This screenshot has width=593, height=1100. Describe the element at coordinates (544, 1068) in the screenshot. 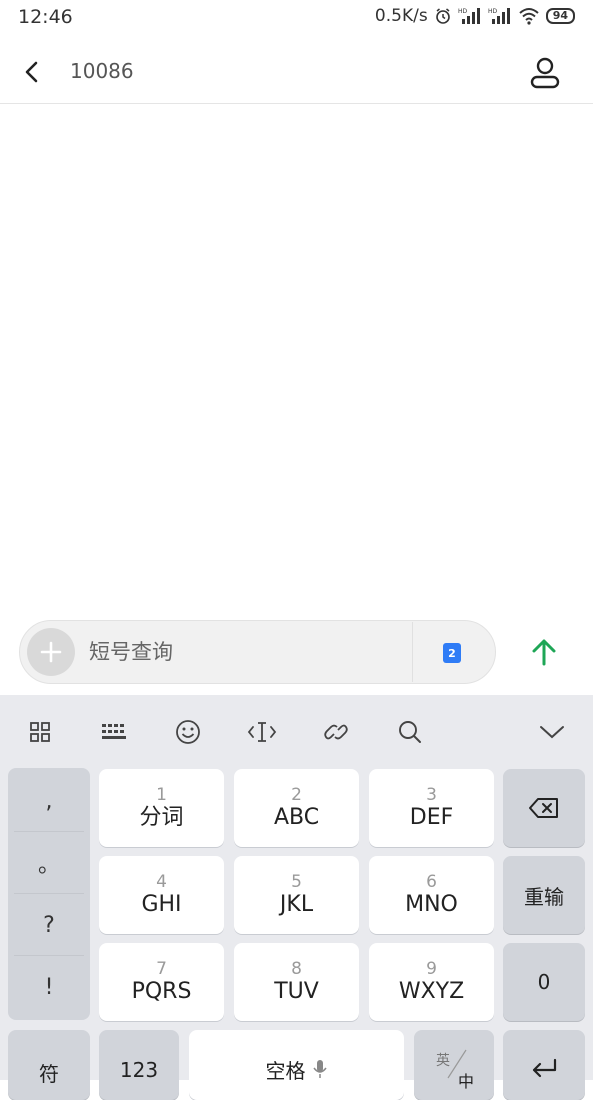

I see `enter-icon` at that location.